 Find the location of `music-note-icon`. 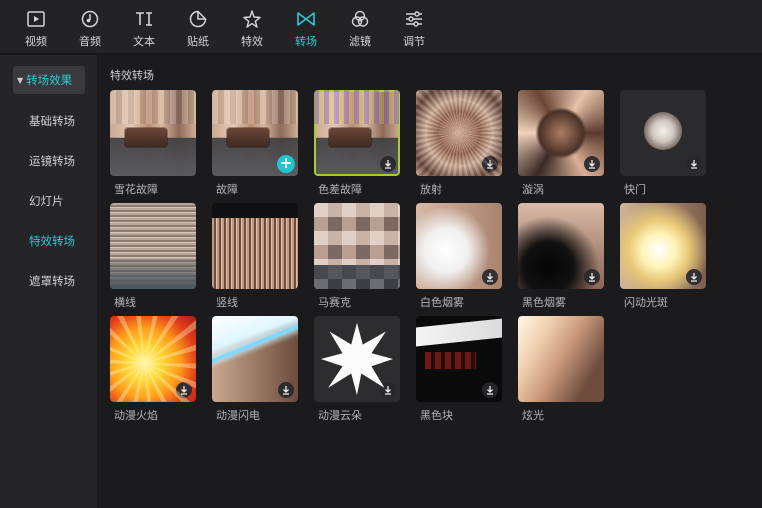

music-note-icon is located at coordinates (90, 19).